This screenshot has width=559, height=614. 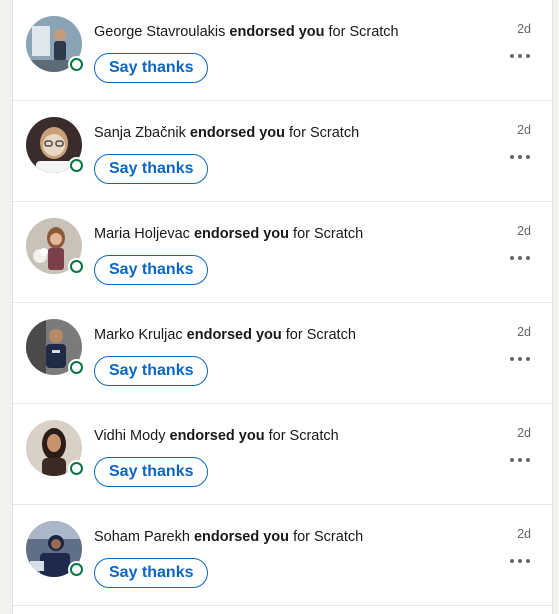 I want to click on notification-text: Vidhi Mody endorsed you for Scratch, so click(x=216, y=436).